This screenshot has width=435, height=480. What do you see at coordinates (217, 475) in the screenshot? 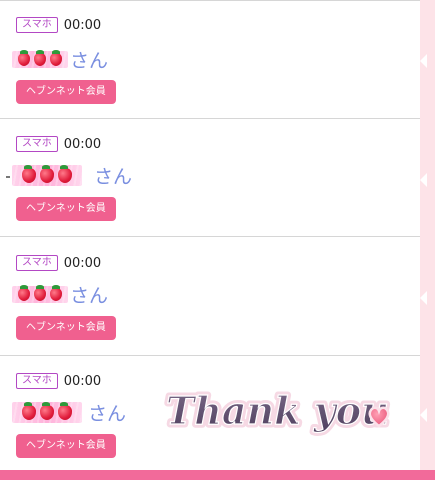
I see `bottom-bar` at bounding box center [217, 475].